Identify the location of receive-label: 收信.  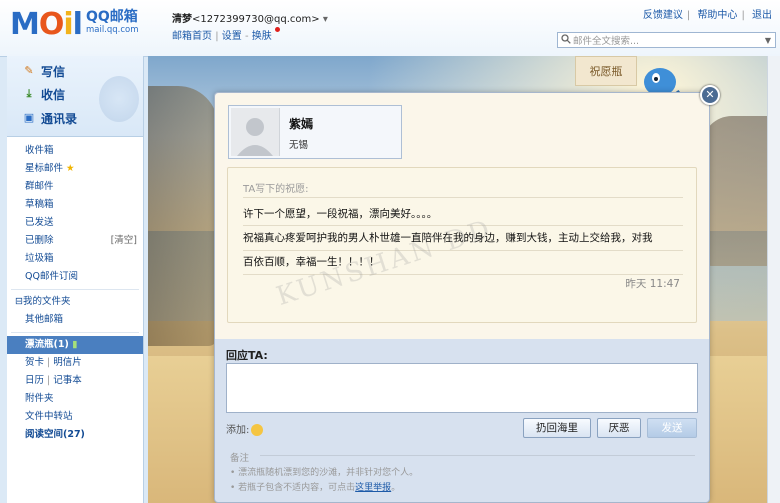
(53, 94).